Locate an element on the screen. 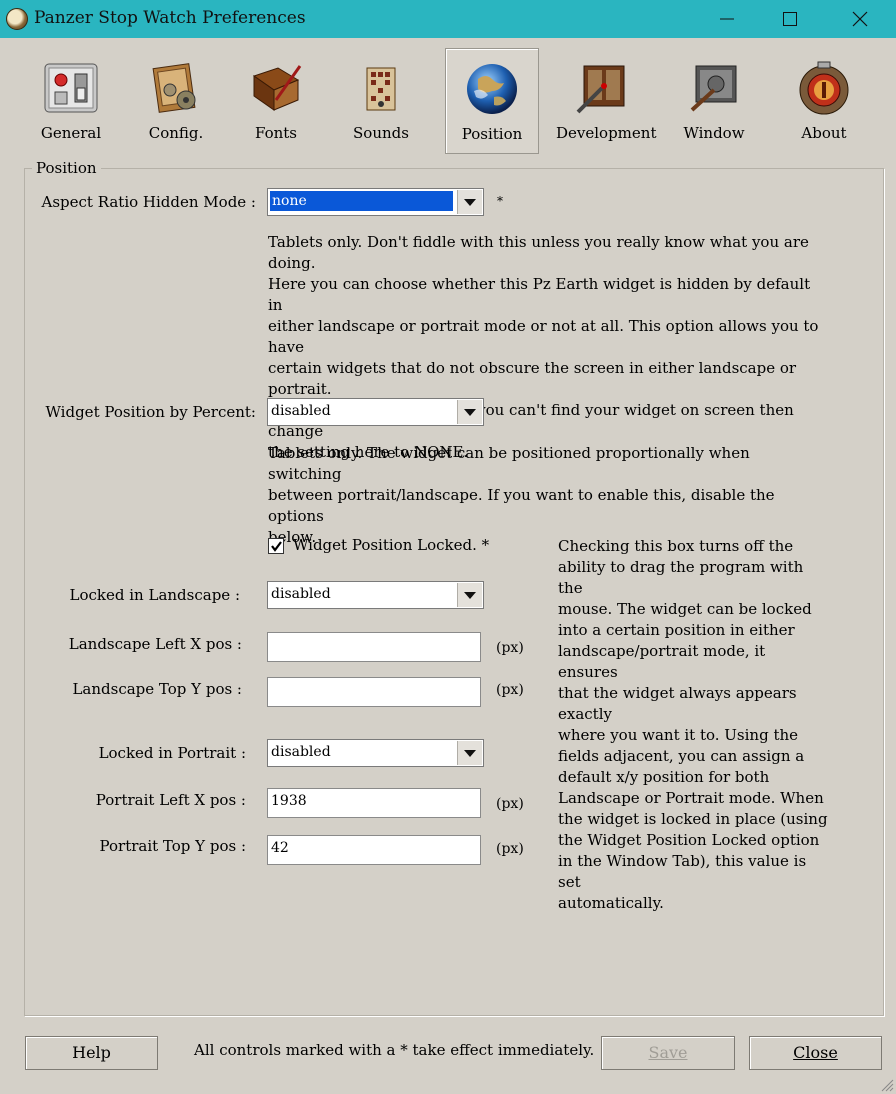 This screenshot has width=896, height=1094. checkmark-icon is located at coordinates (276, 546).